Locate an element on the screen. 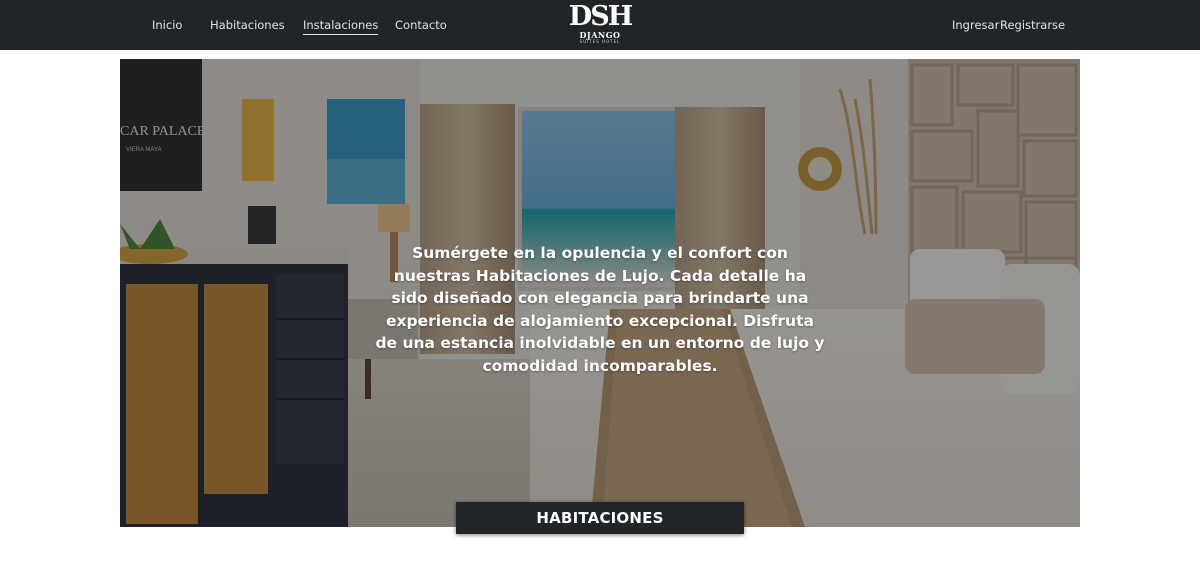 The height and width of the screenshot is (586, 1200). nav-link-instalaciones: Instalaciones is located at coordinates (341, 26).